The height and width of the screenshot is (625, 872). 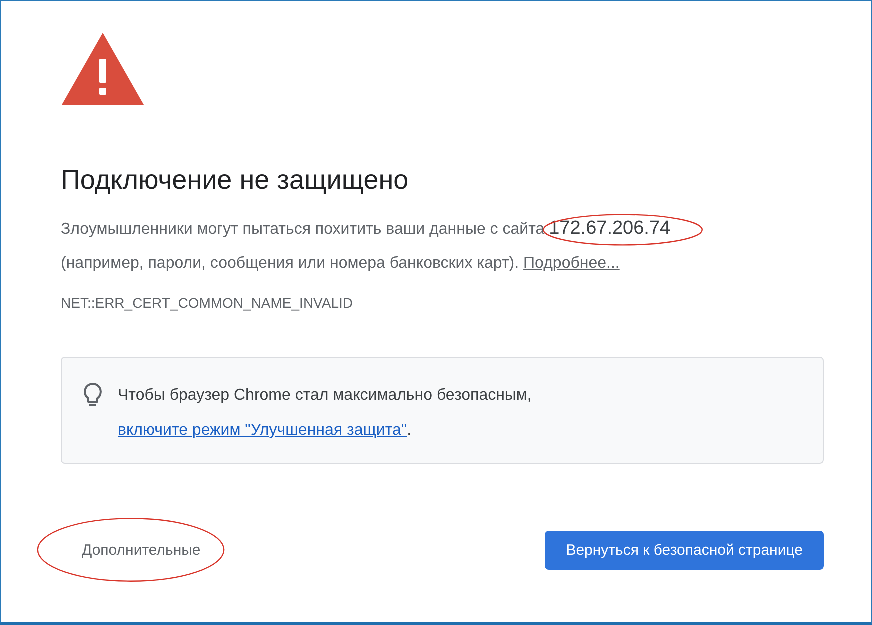 I want to click on enhanced-protection-link: включите режим "Улучшенная защита", so click(x=263, y=430).